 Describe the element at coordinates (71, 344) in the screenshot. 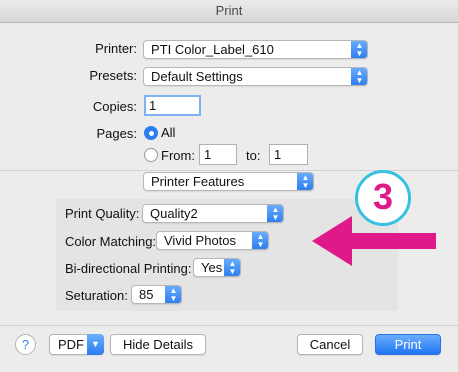

I see `pdf-label: PDF` at that location.